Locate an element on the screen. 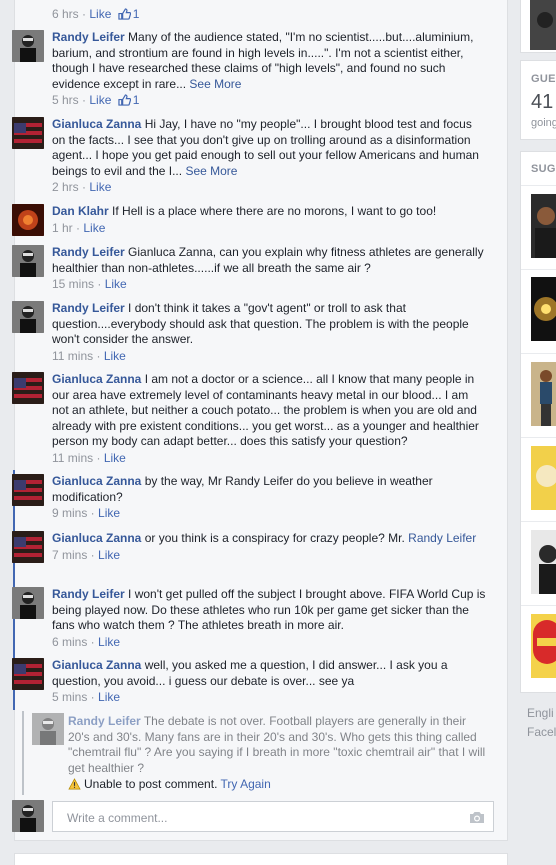 This screenshot has height=865, width=556. event-photo-card is located at coordinates (538, 26).